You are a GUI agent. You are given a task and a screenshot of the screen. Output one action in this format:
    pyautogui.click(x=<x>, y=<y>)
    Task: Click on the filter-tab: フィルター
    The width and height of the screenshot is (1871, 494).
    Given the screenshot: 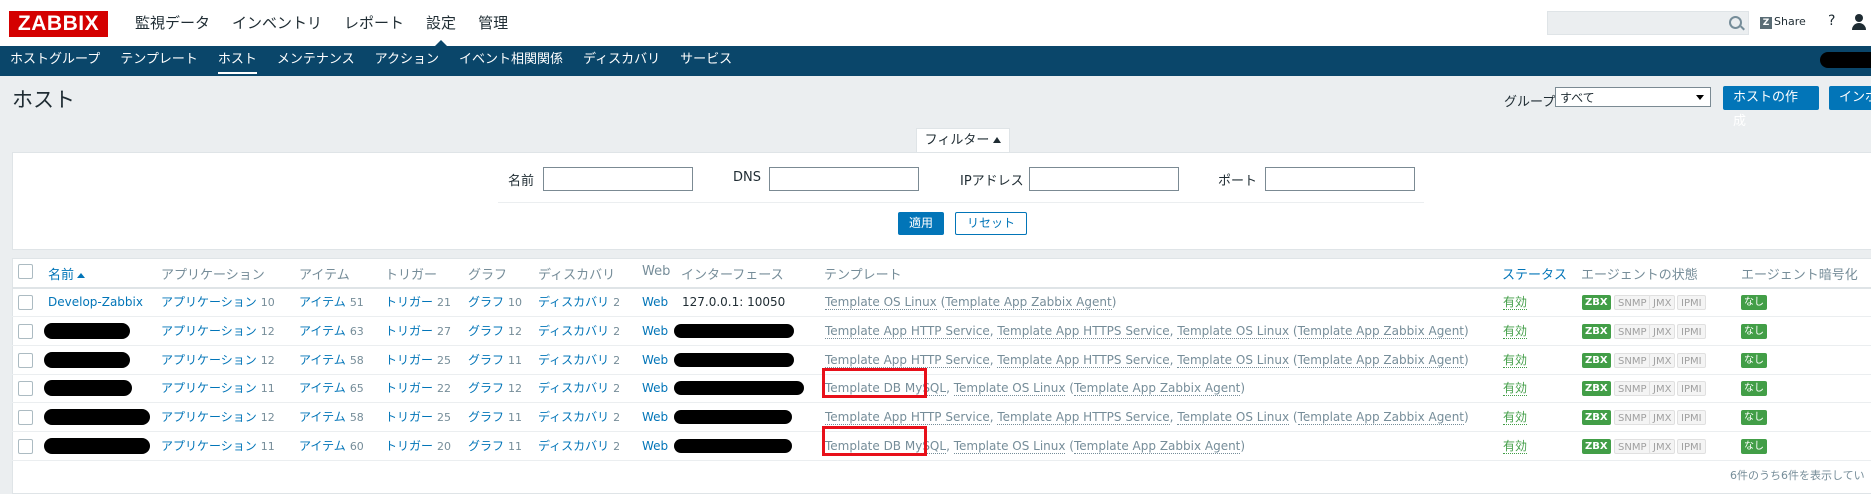 What is the action you would take?
    pyautogui.click(x=963, y=140)
    